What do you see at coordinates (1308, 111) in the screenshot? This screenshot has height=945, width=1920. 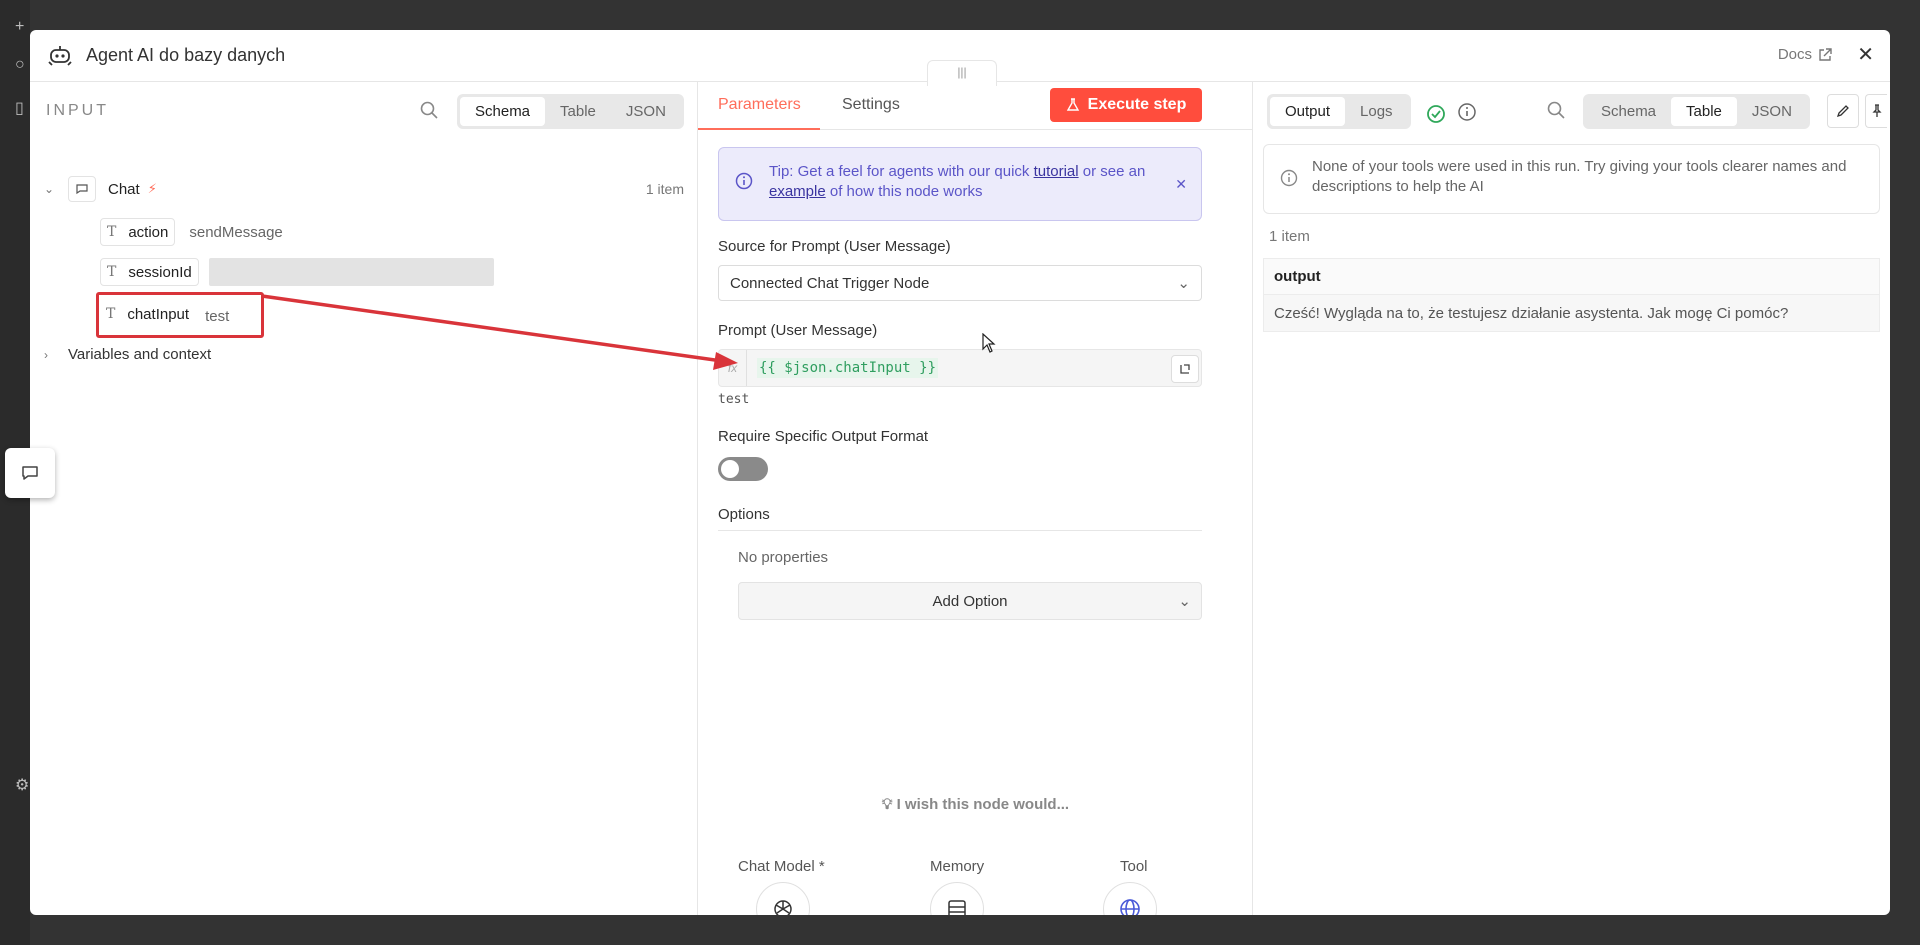 I see `output-mode-output: Output` at bounding box center [1308, 111].